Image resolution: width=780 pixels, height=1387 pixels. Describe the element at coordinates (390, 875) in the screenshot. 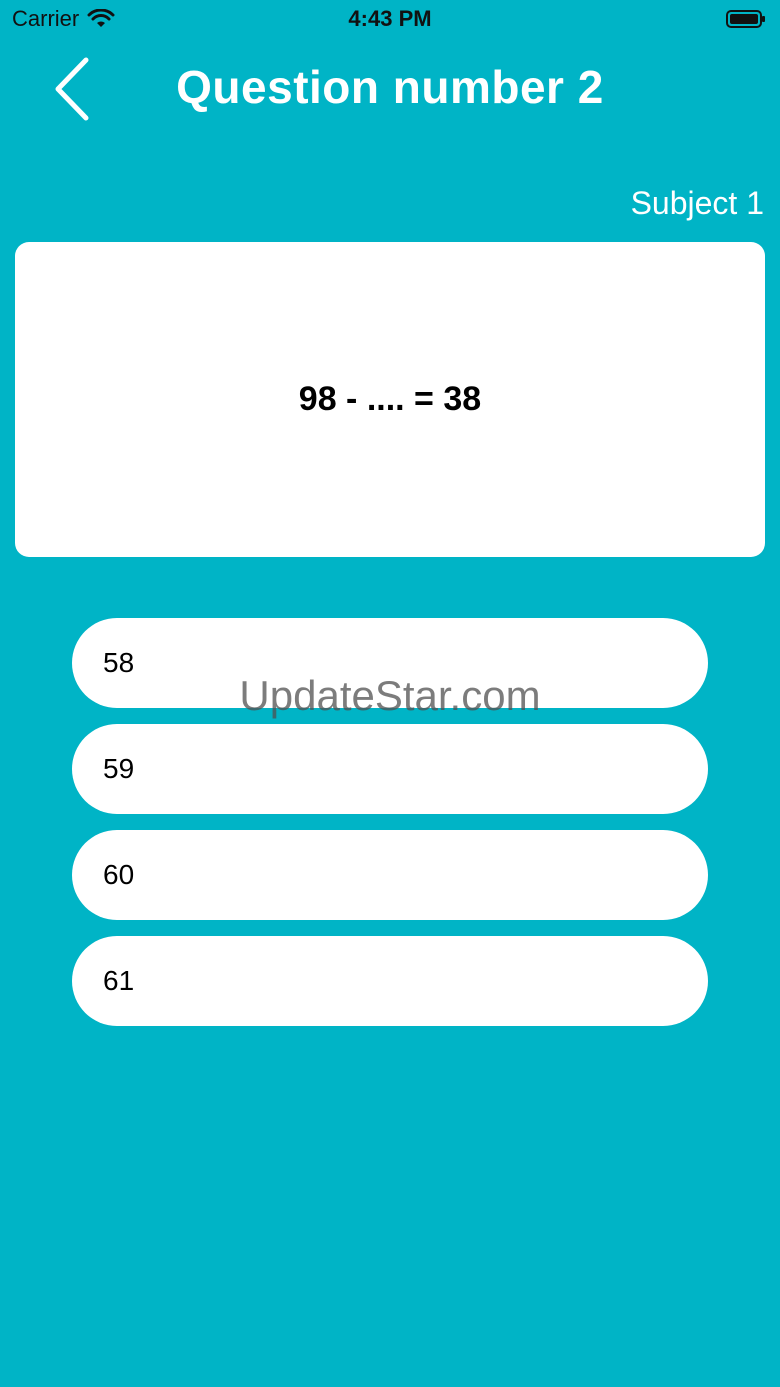

I see `answer-option-3: 60` at that location.